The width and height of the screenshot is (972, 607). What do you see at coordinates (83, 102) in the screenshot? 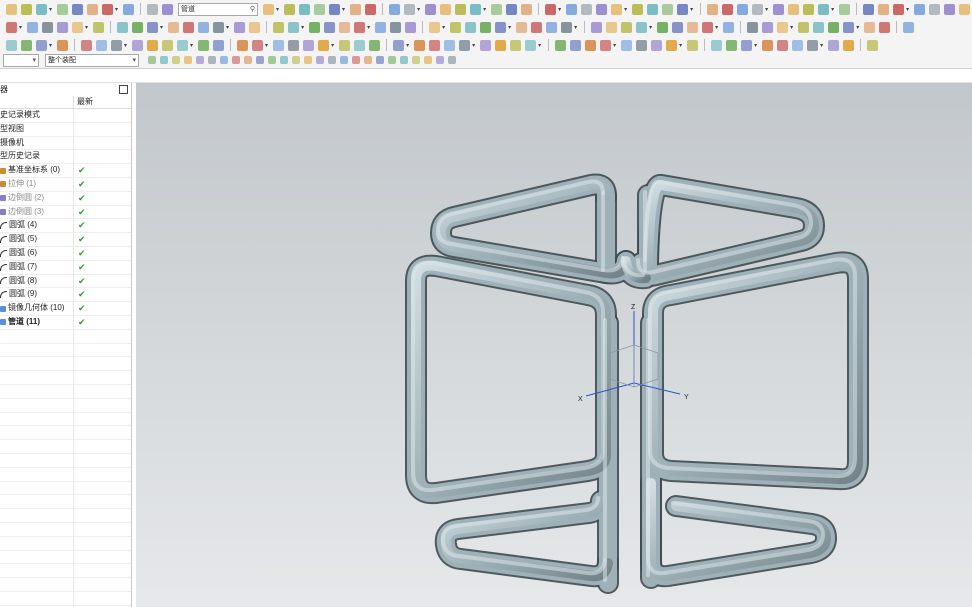
I see `column-latest: 最新` at bounding box center [83, 102].